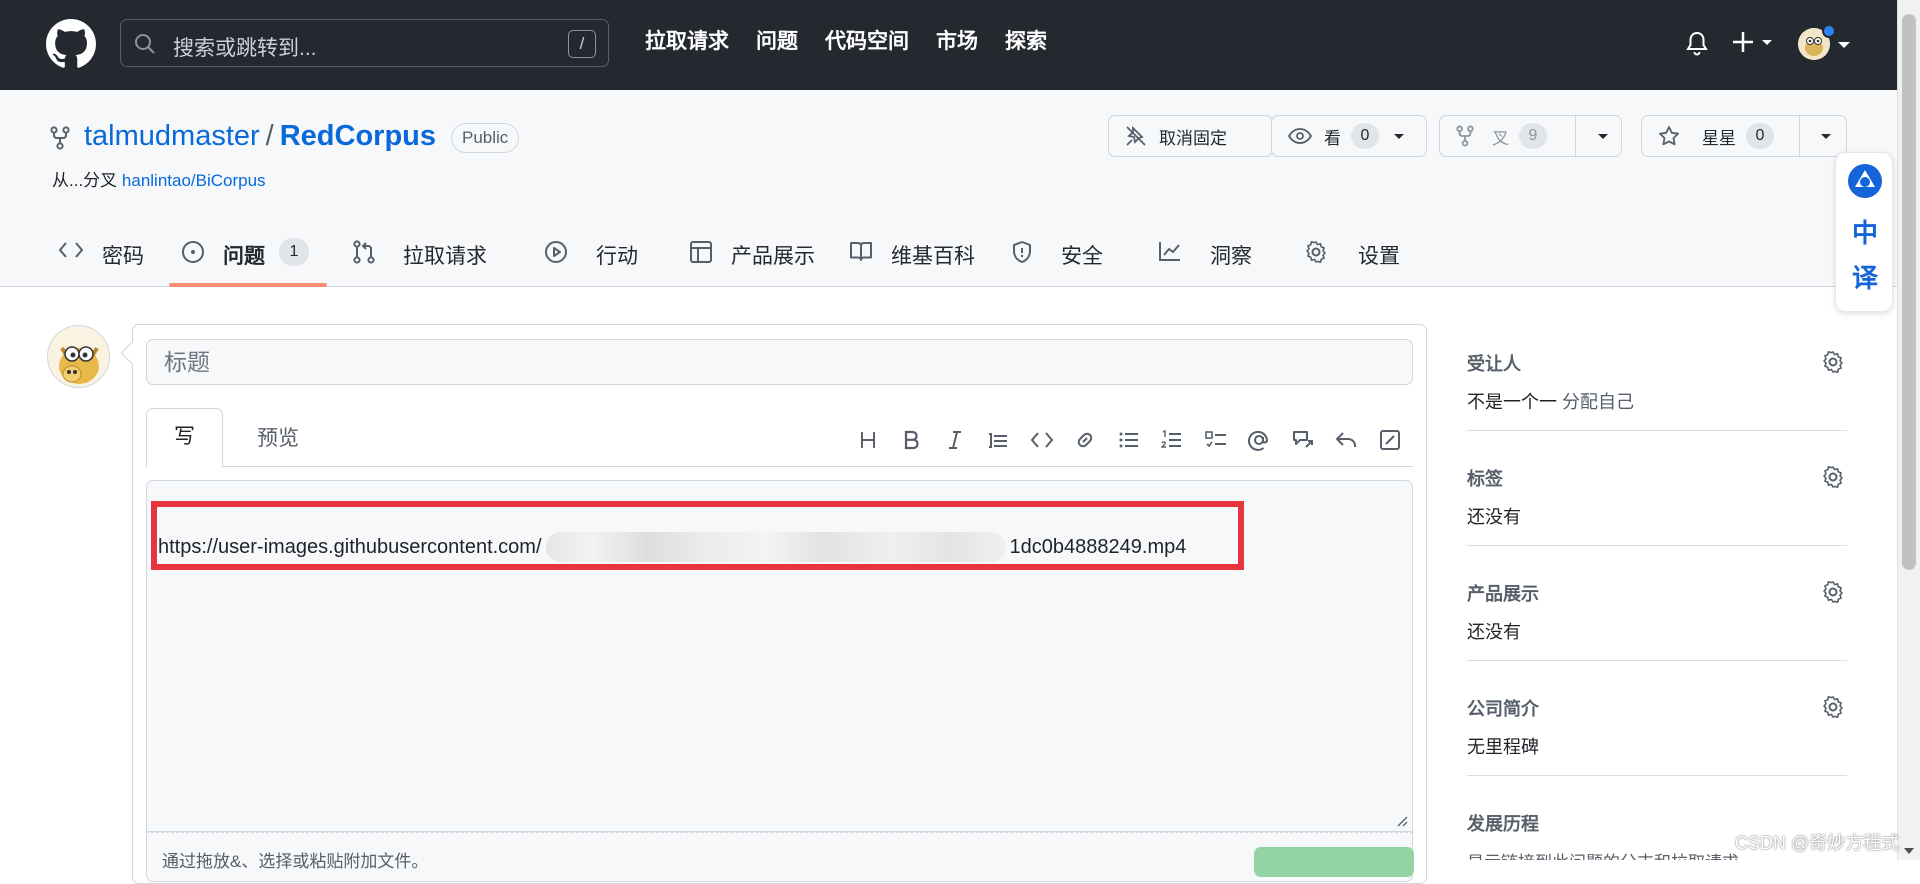 The width and height of the screenshot is (1920, 884). I want to click on submit-new-issue-button, so click(1334, 862).